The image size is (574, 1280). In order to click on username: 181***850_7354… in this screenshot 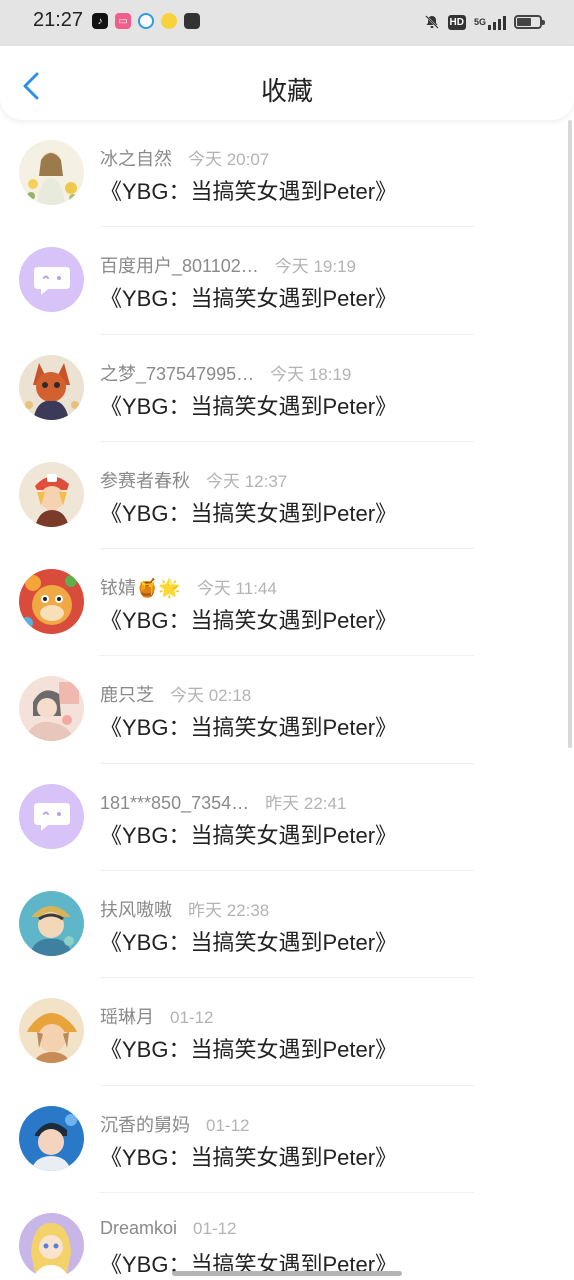, I will do `click(174, 803)`.